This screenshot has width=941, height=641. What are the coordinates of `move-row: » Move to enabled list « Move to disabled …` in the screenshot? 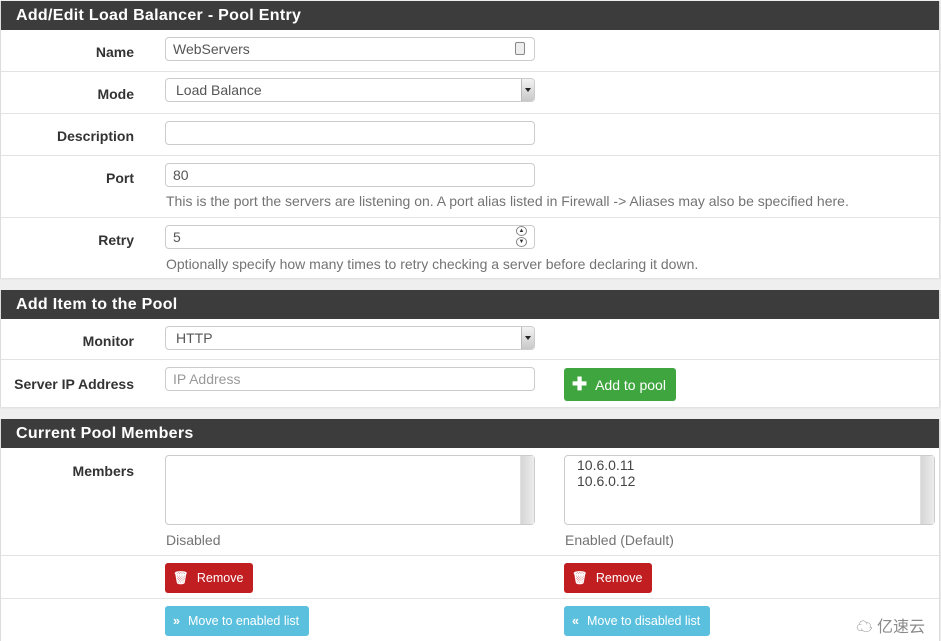 It's located at (470, 620).